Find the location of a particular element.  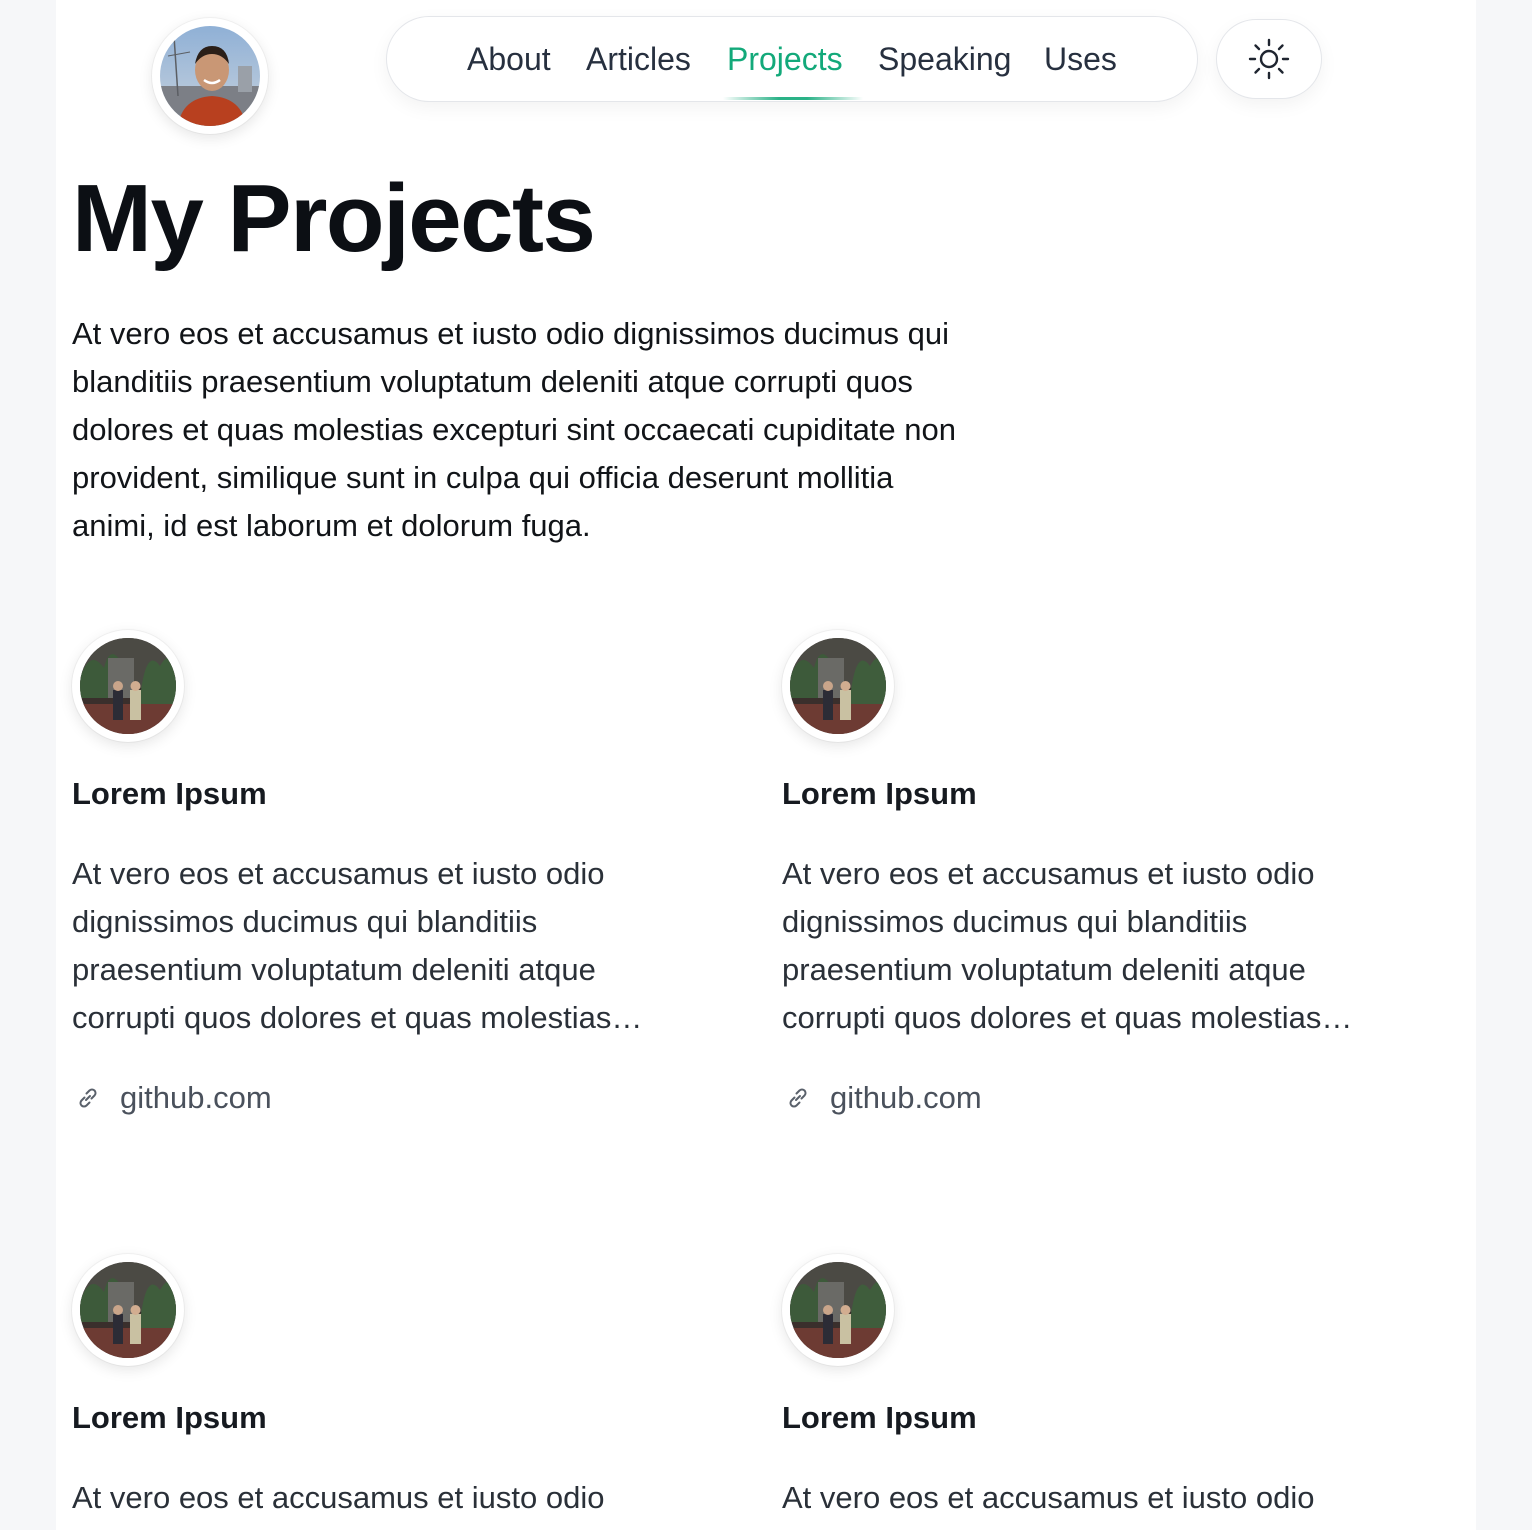

nav-item-speaking: Speaking is located at coordinates (944, 59).